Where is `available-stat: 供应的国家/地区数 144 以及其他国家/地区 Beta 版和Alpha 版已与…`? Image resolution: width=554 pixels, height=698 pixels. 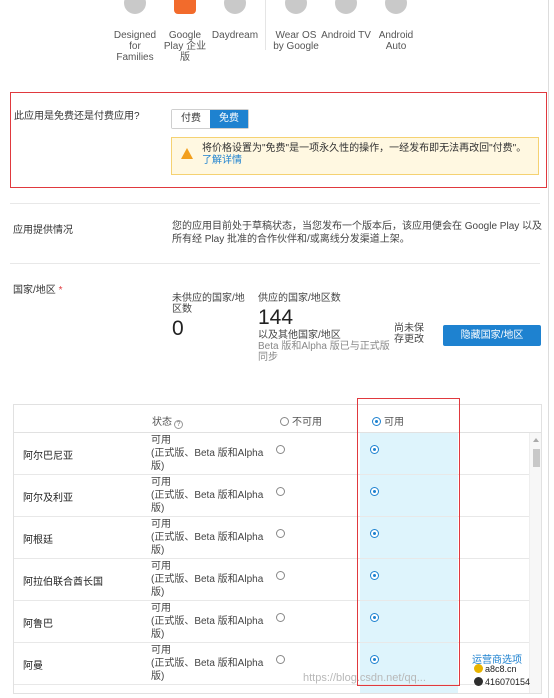
available-stat: 供应的国家/地区数 144 以及其他国家/地区 Beta 版和Alpha 版已与… is located at coordinates (325, 328).